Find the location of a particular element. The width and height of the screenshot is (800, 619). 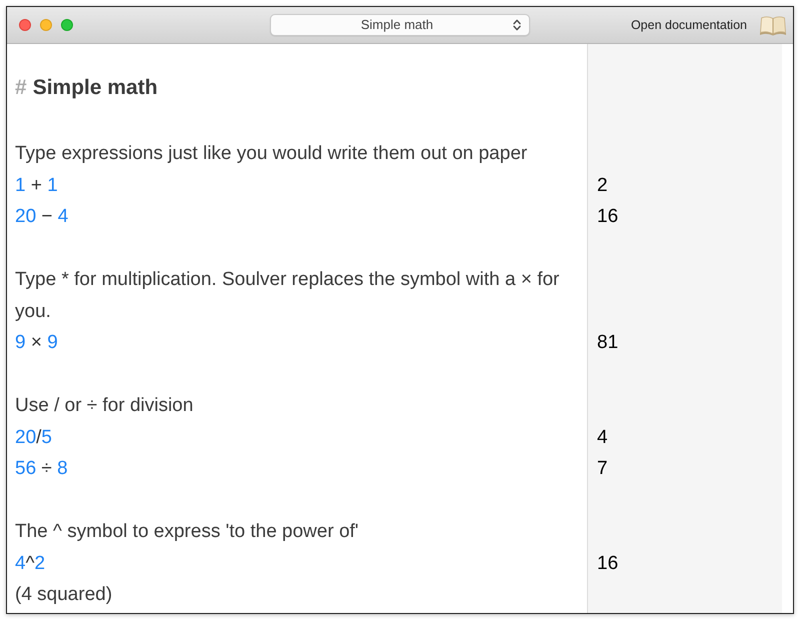

open-book-icon is located at coordinates (773, 25).